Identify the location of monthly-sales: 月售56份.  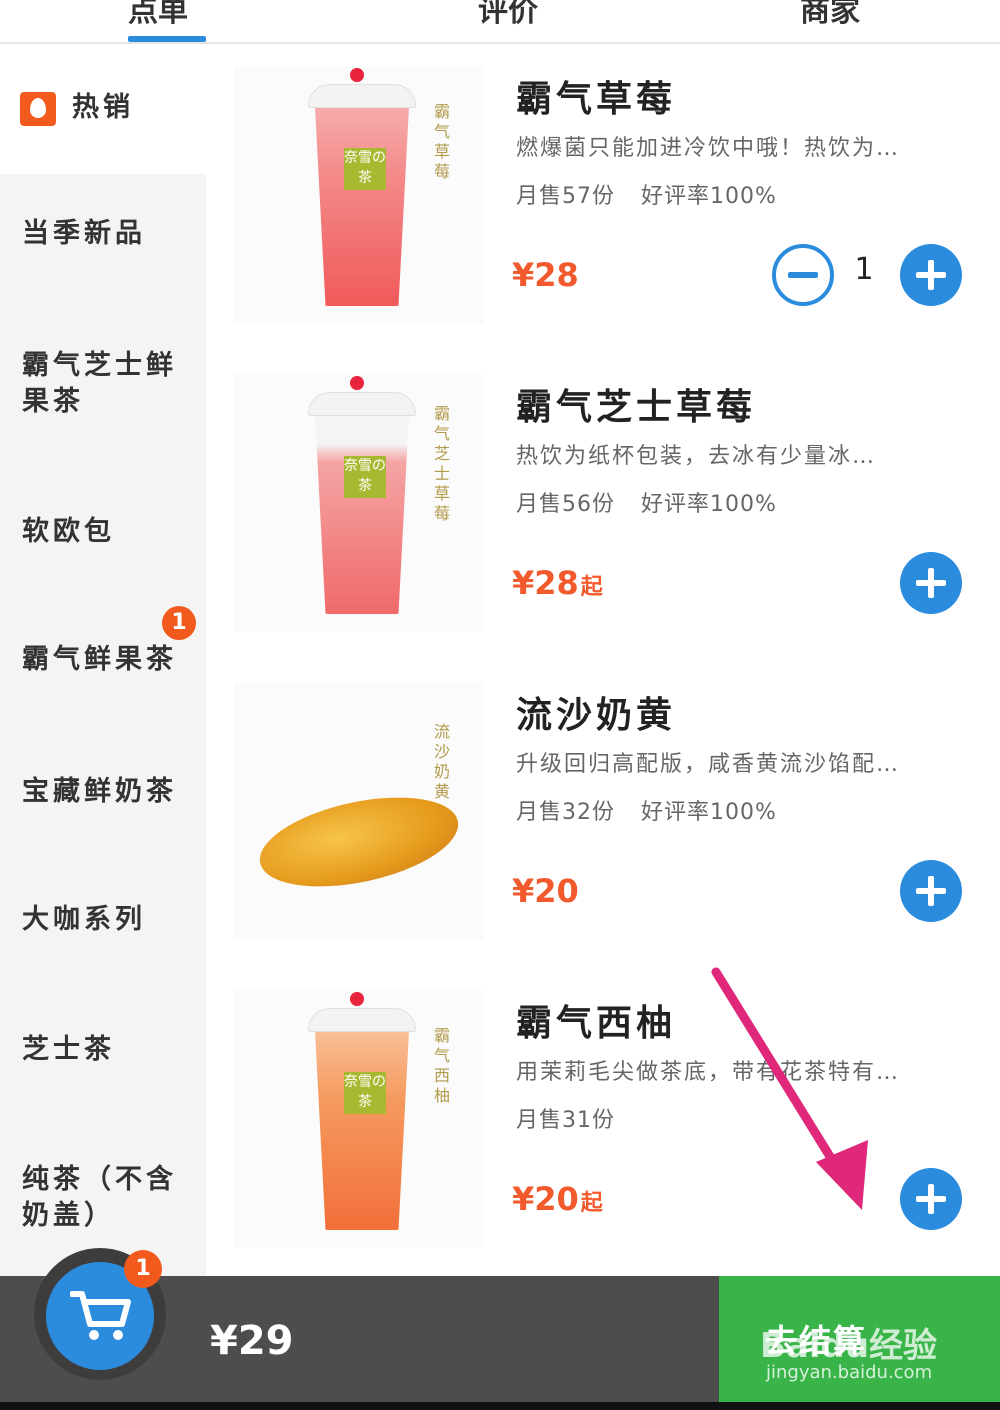
(565, 504).